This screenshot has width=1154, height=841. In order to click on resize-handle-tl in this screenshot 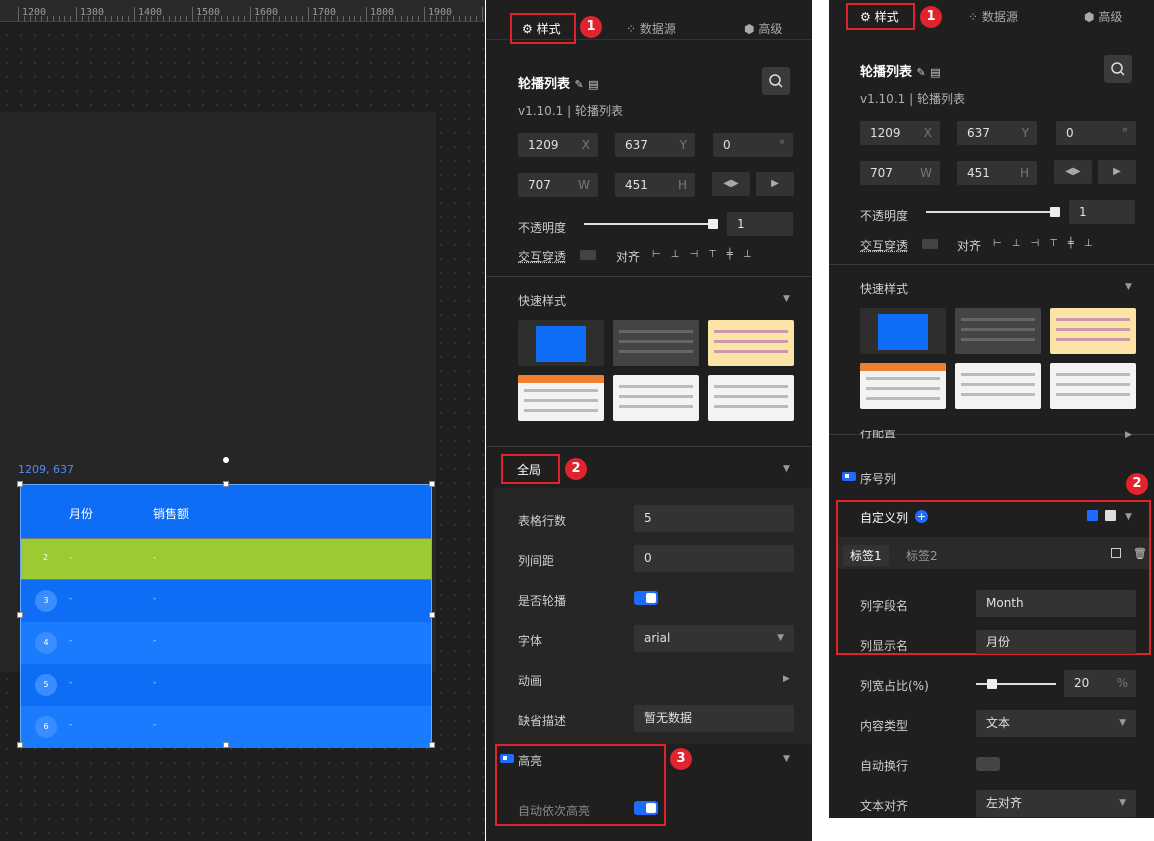, I will do `click(20, 484)`.